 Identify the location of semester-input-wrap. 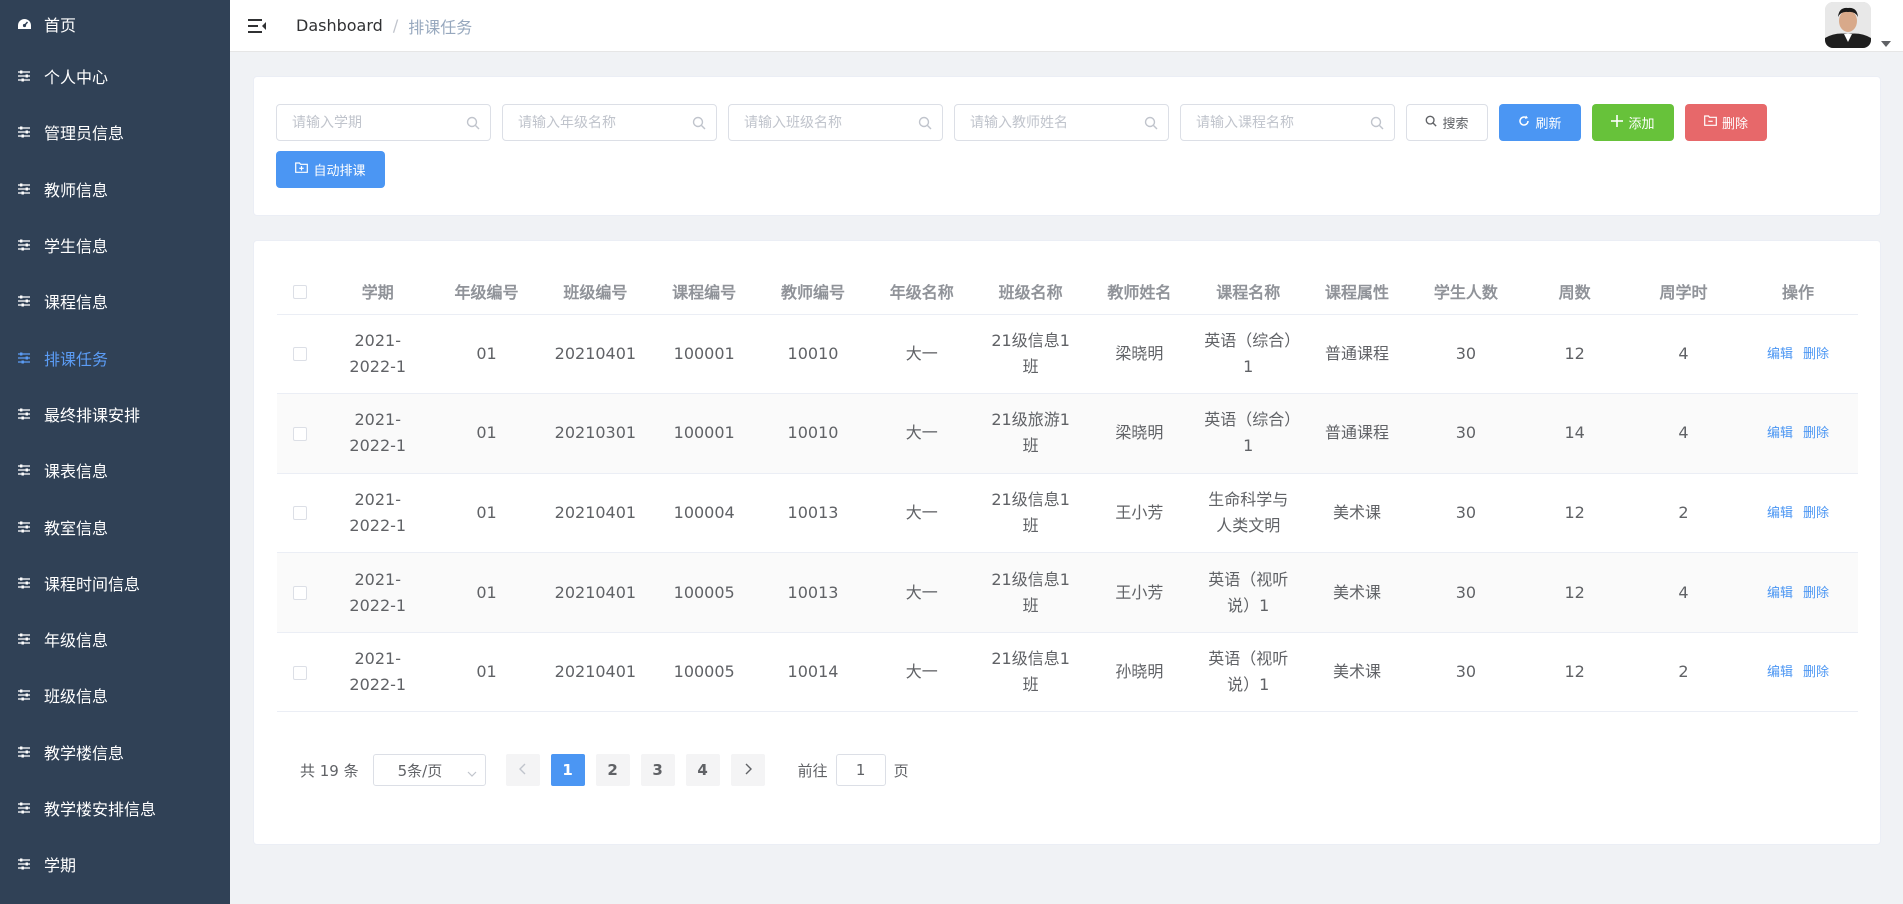
(383, 122).